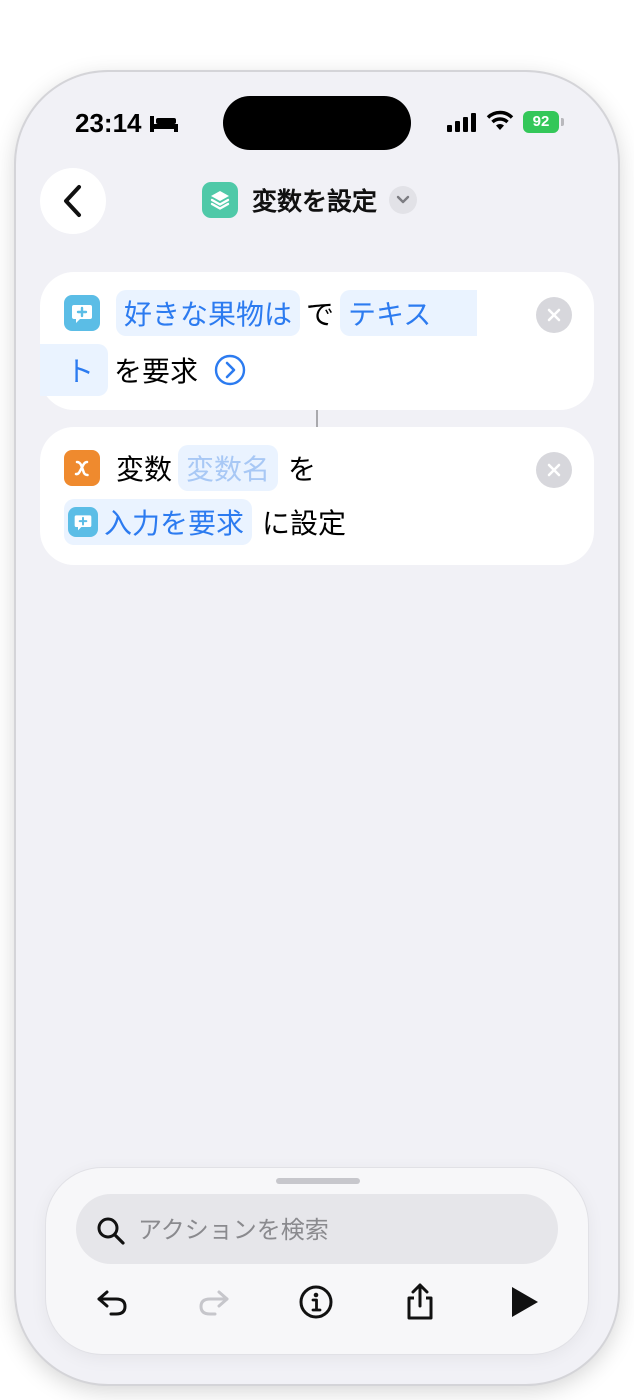  I want to click on share-button, so click(420, 1302).